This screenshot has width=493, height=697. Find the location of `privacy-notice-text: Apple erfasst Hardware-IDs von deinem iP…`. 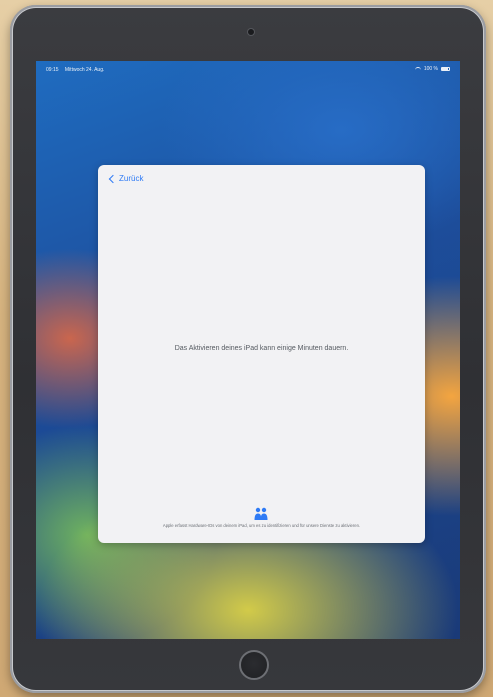

privacy-notice-text: Apple erfasst Hardware-IDs von deinem iP… is located at coordinates (261, 525).